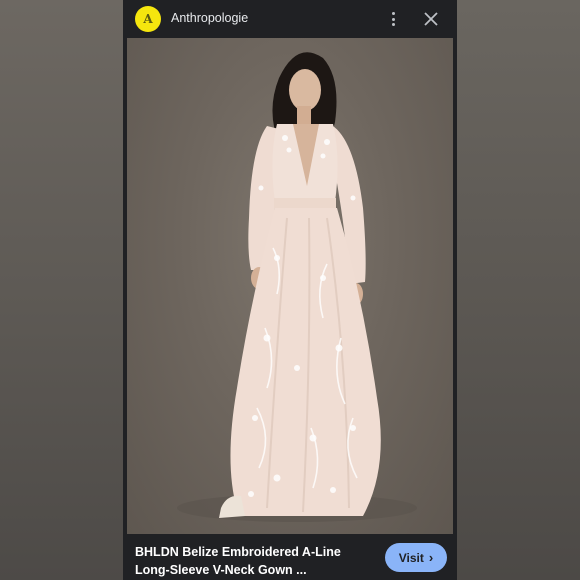 The height and width of the screenshot is (580, 580). I want to click on site-logo-letter: A, so click(148, 19).